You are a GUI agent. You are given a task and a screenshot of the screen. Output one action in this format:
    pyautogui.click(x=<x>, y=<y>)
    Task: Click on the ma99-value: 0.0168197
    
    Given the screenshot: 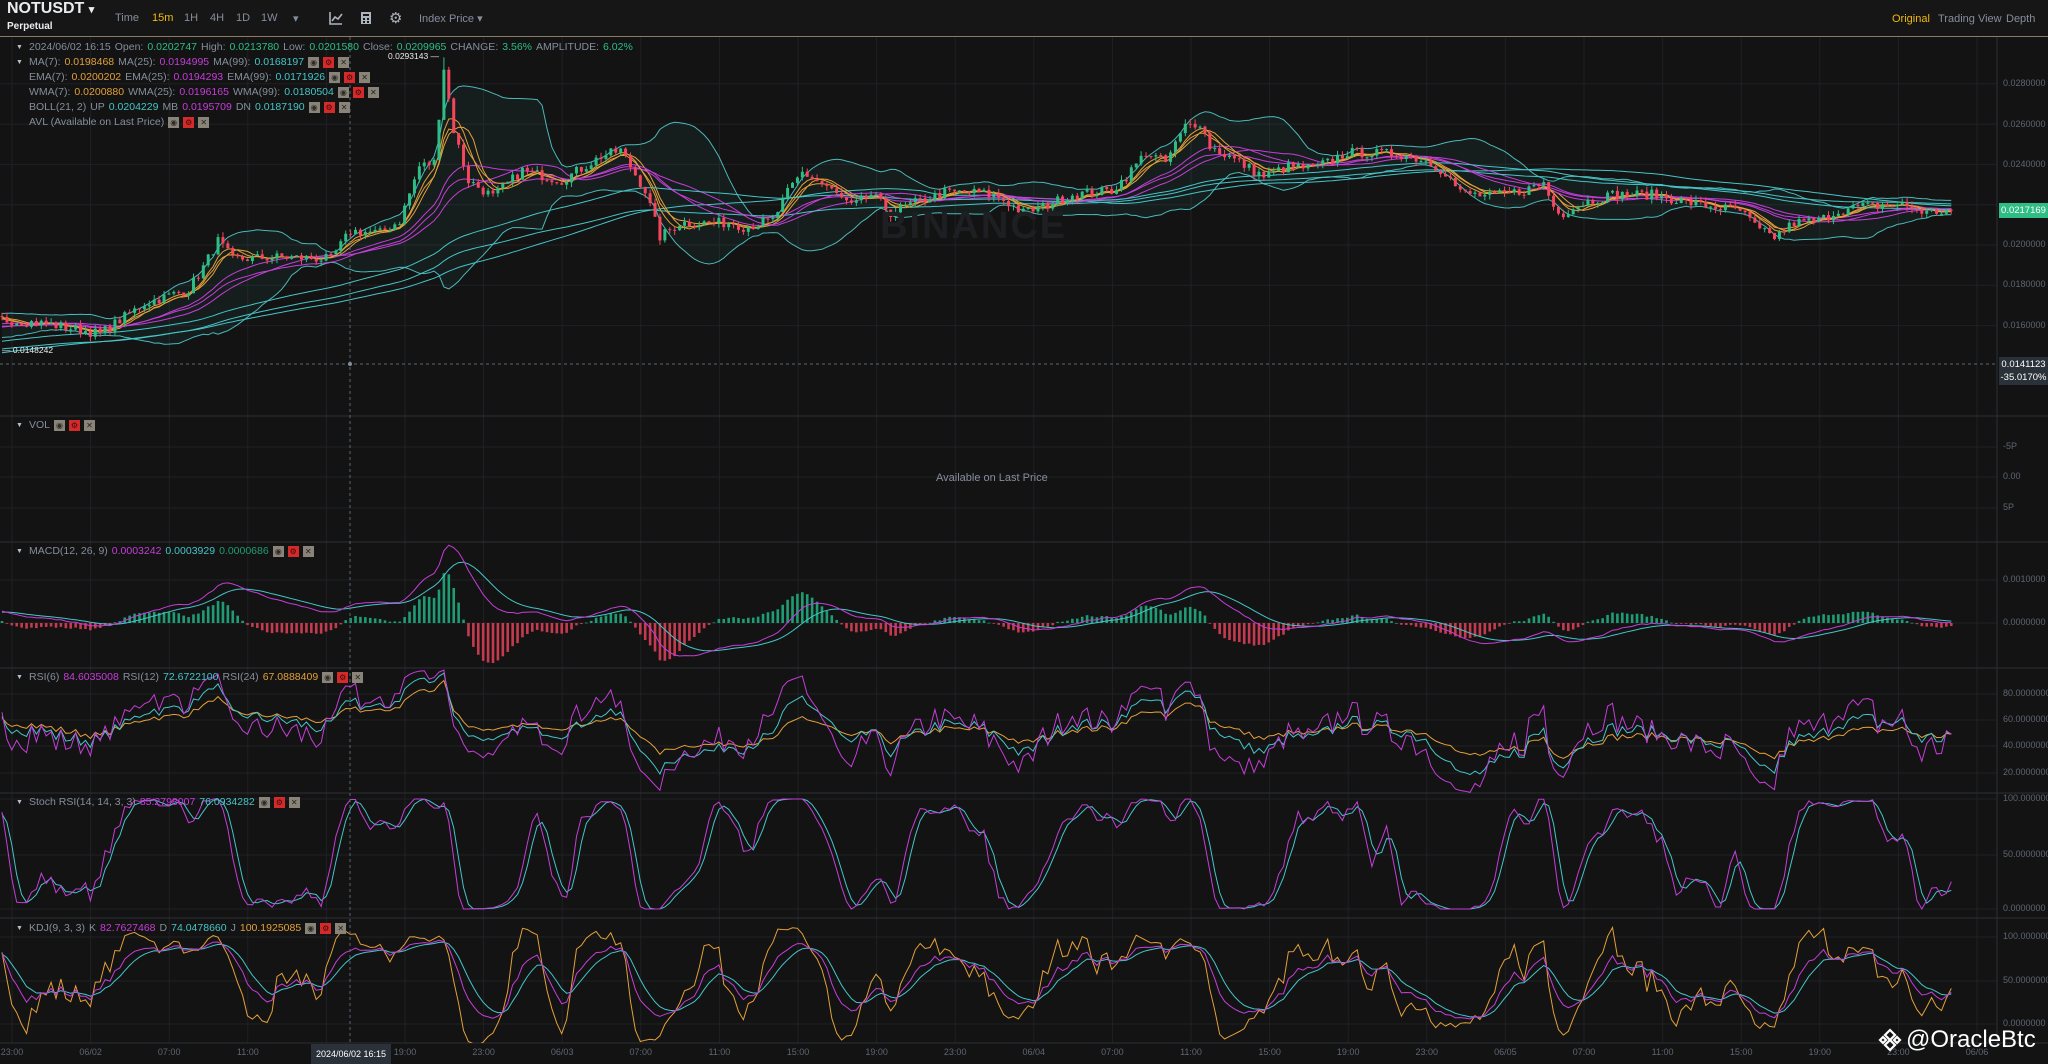 What is the action you would take?
    pyautogui.click(x=279, y=62)
    